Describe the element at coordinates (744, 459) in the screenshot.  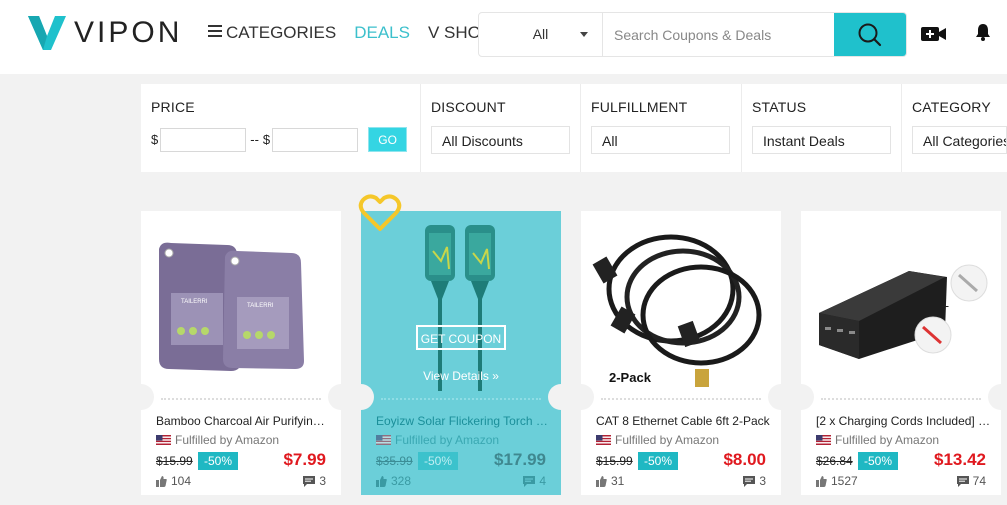
I see `deal-price: $8.00` at that location.